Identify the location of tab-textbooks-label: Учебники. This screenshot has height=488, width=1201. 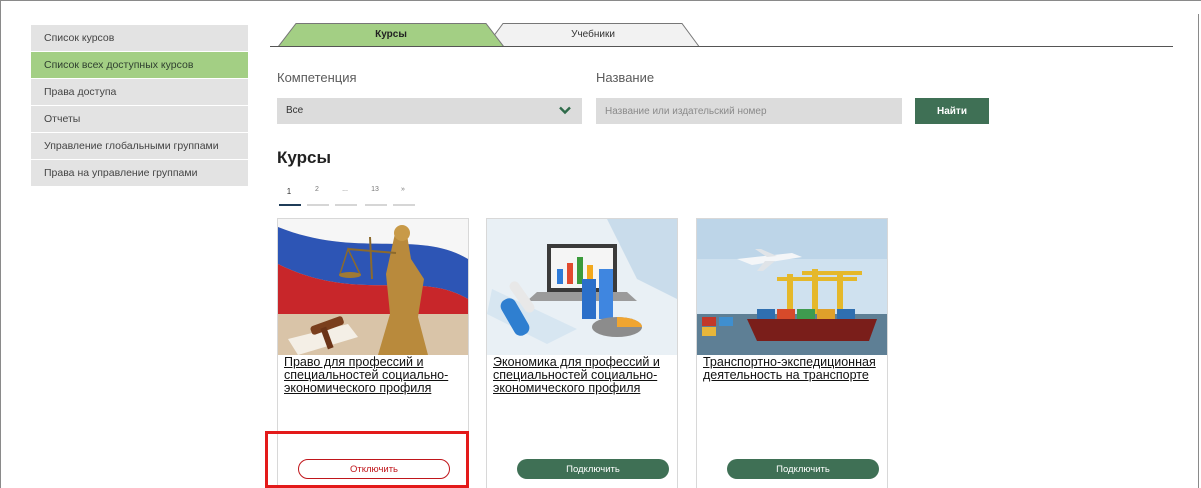
(593, 34).